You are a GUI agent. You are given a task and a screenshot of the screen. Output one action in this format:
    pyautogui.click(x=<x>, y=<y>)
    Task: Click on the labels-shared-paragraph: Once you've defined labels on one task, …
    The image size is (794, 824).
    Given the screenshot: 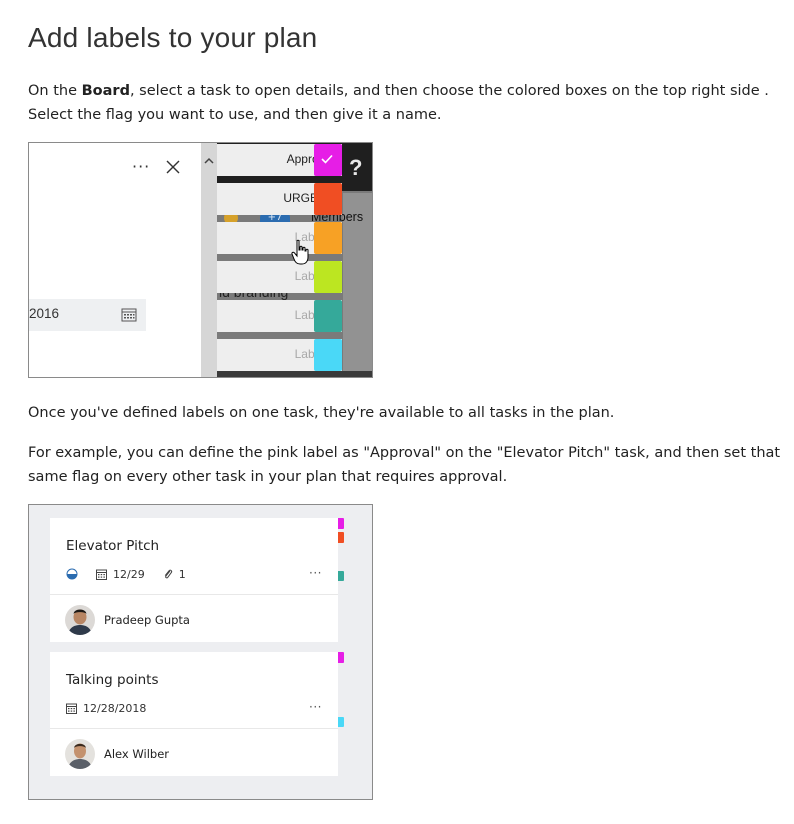 What is the action you would take?
    pyautogui.click(x=321, y=413)
    